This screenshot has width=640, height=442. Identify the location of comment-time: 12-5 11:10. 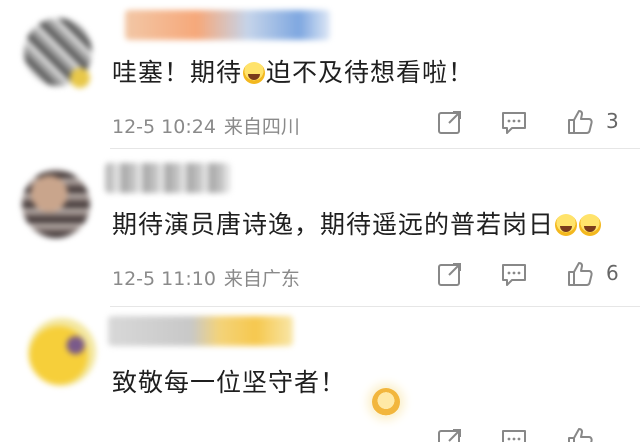
(164, 279).